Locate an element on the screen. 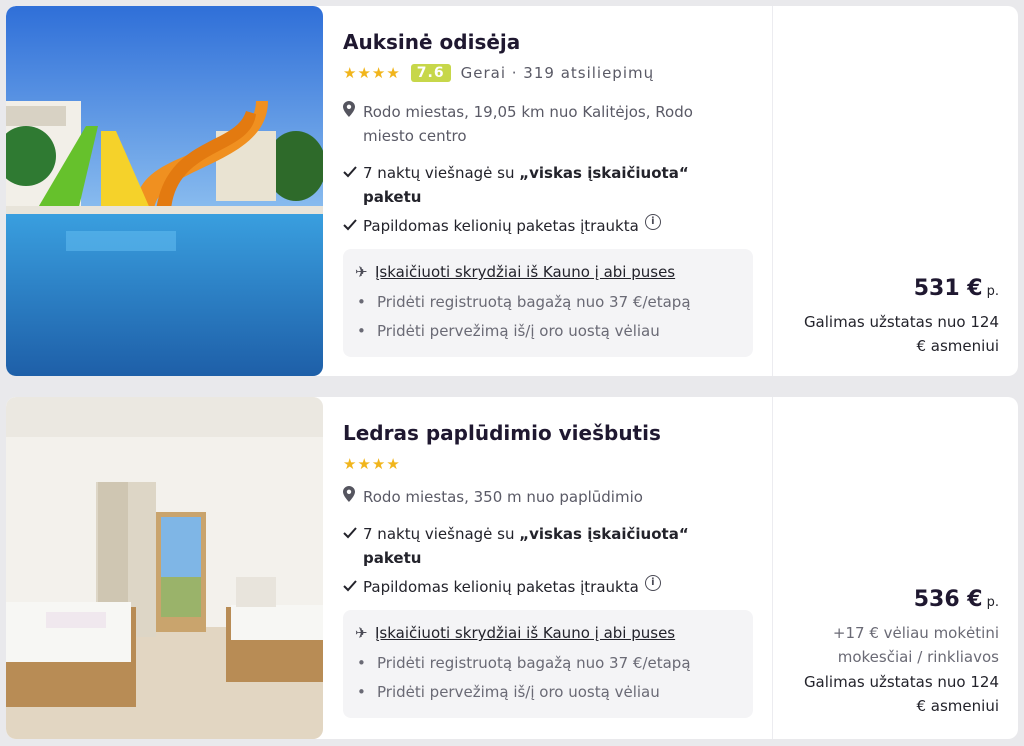 This screenshot has height=746, width=1024. location-line-1: Rodo miestas, 350 m nuo paplūdimio is located at coordinates (503, 497).